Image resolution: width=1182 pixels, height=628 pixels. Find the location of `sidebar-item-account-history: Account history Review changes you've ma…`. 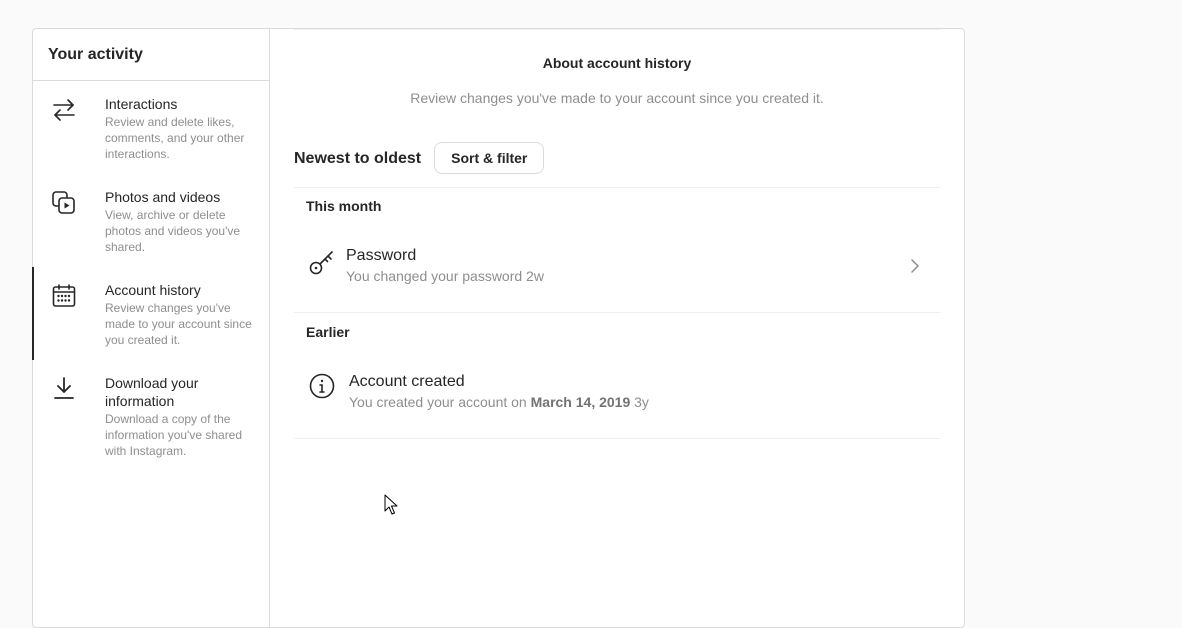

sidebar-item-account-history: Account history Review changes you've ma… is located at coordinates (150, 313).